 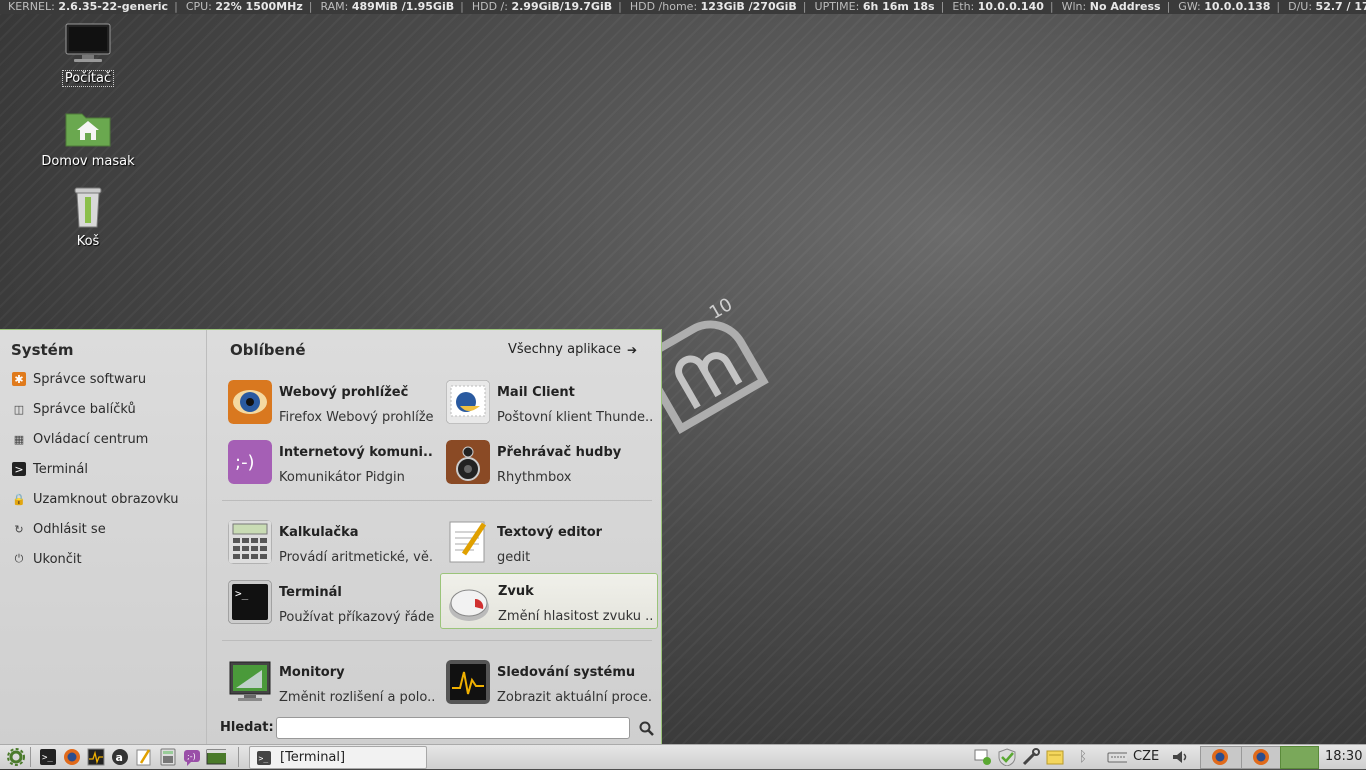 I want to click on favorite-app: Textový editor gedit, so click(x=548, y=542).